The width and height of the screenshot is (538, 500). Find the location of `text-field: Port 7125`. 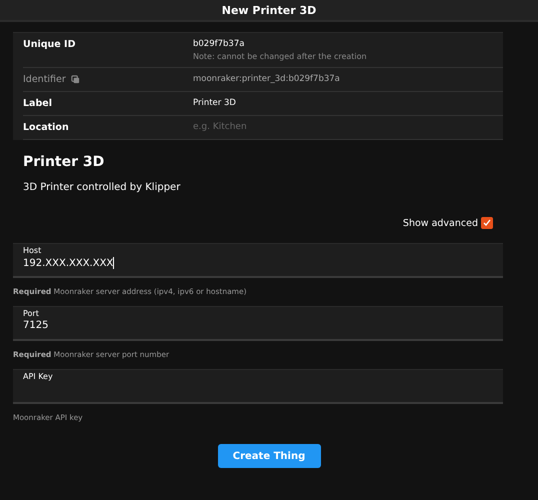

text-field: Port 7125 is located at coordinates (258, 323).